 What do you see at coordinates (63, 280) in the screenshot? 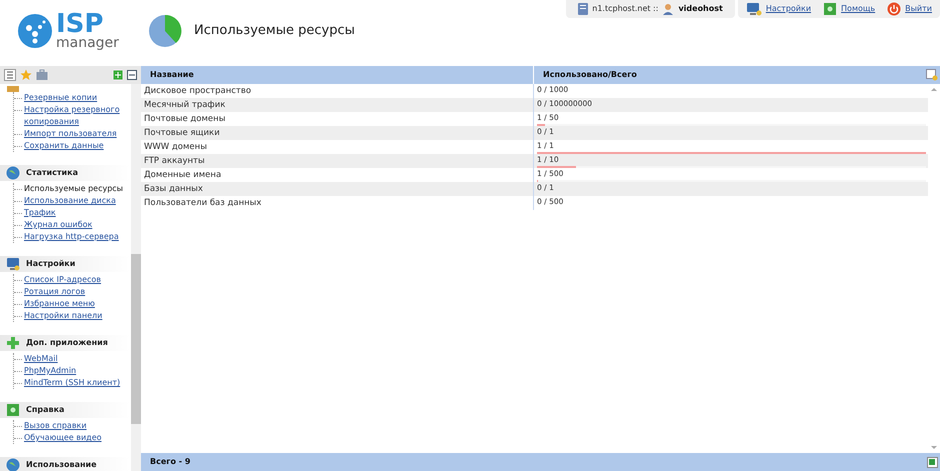
I see `sidebar-link: Список IP-адресов` at bounding box center [63, 280].